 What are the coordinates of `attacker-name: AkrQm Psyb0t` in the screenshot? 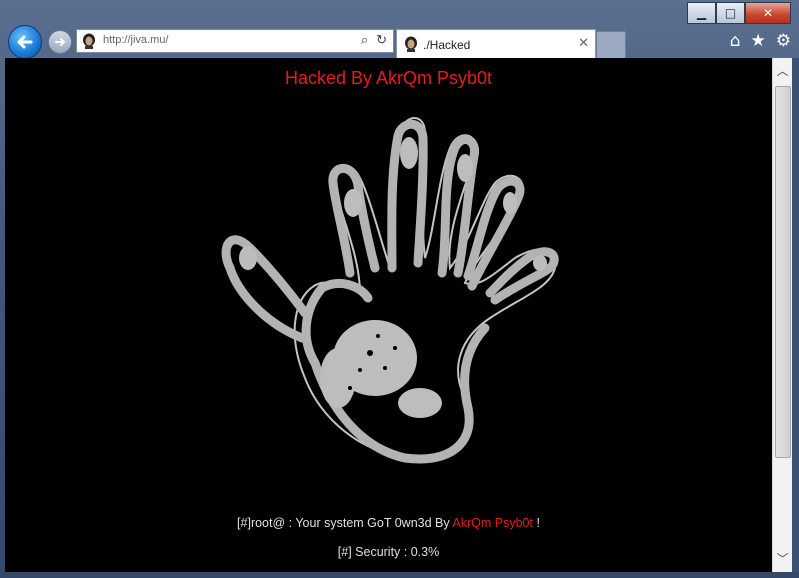 It's located at (492, 523).